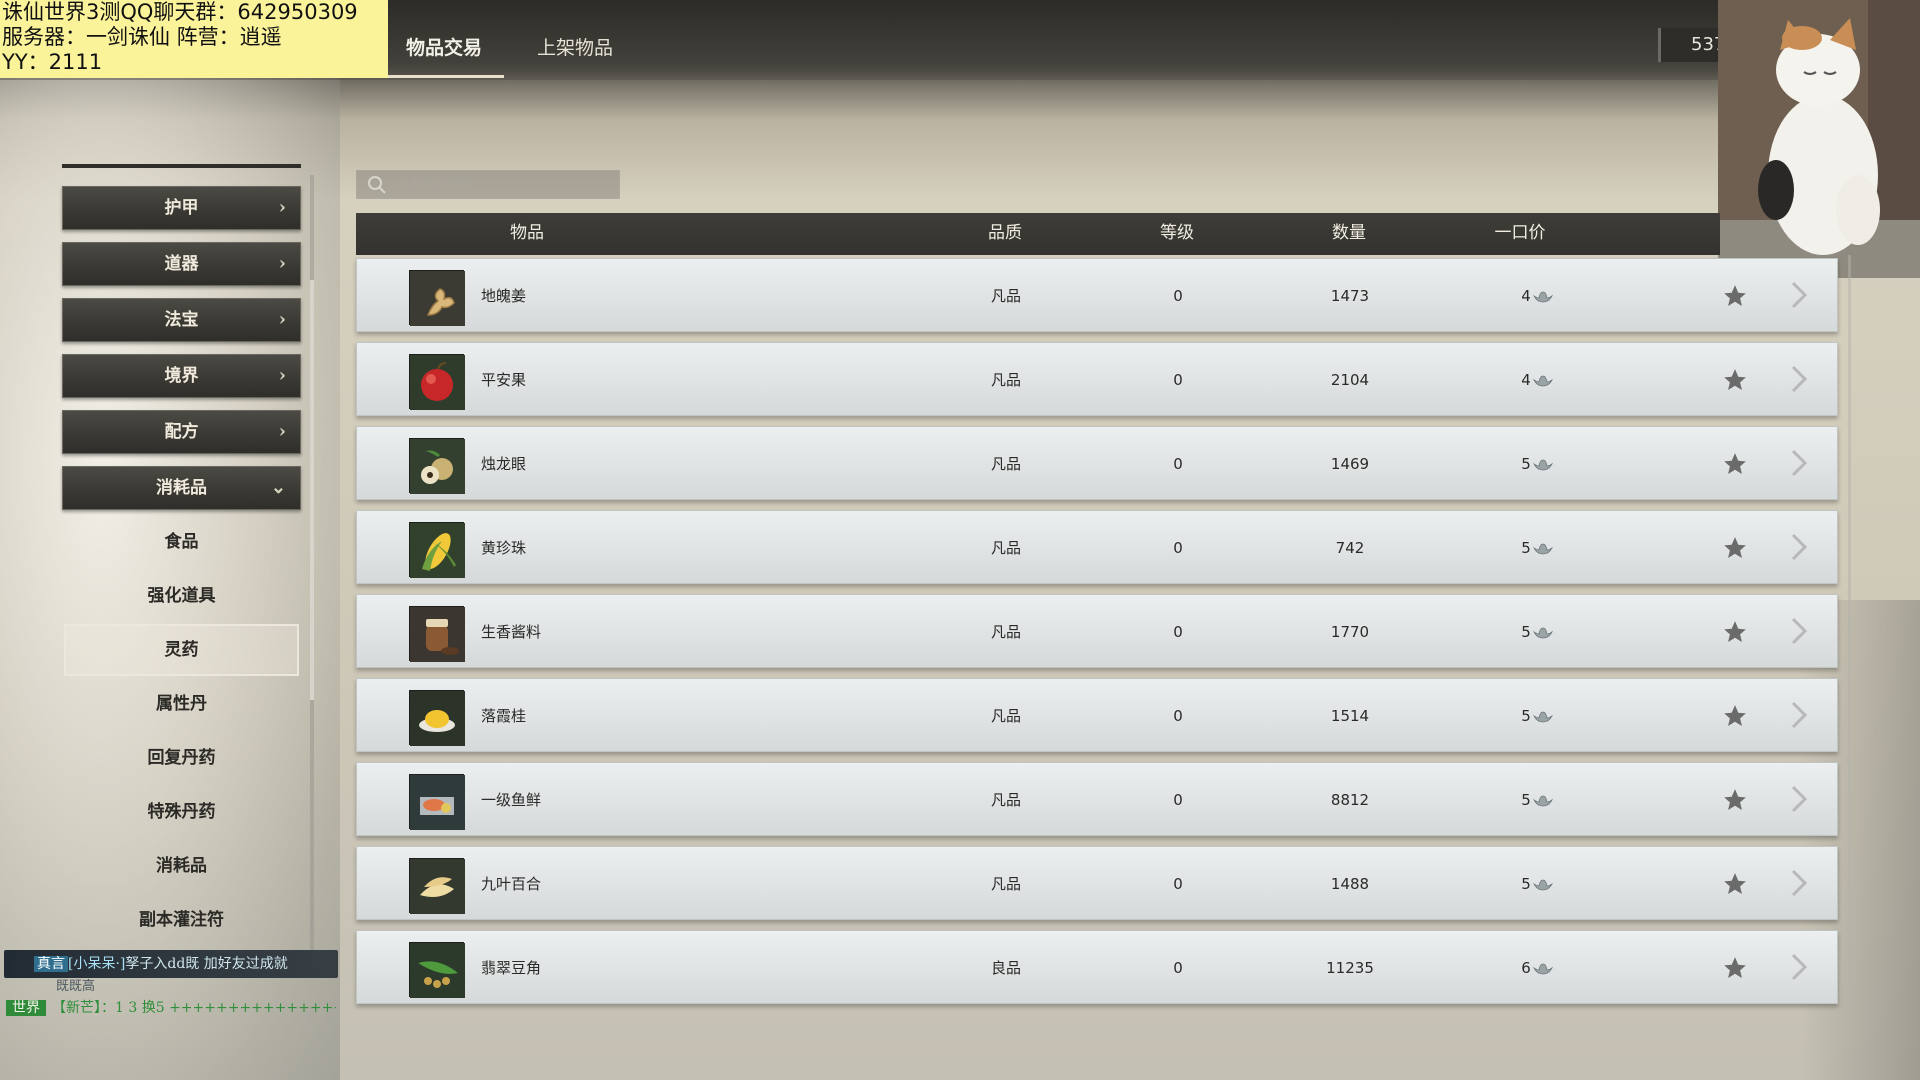 Image resolution: width=1920 pixels, height=1080 pixels. Describe the element at coordinates (1097, 631) in the screenshot. I see `table-row: 生香酱料 凡品 0 1770 5` at that location.